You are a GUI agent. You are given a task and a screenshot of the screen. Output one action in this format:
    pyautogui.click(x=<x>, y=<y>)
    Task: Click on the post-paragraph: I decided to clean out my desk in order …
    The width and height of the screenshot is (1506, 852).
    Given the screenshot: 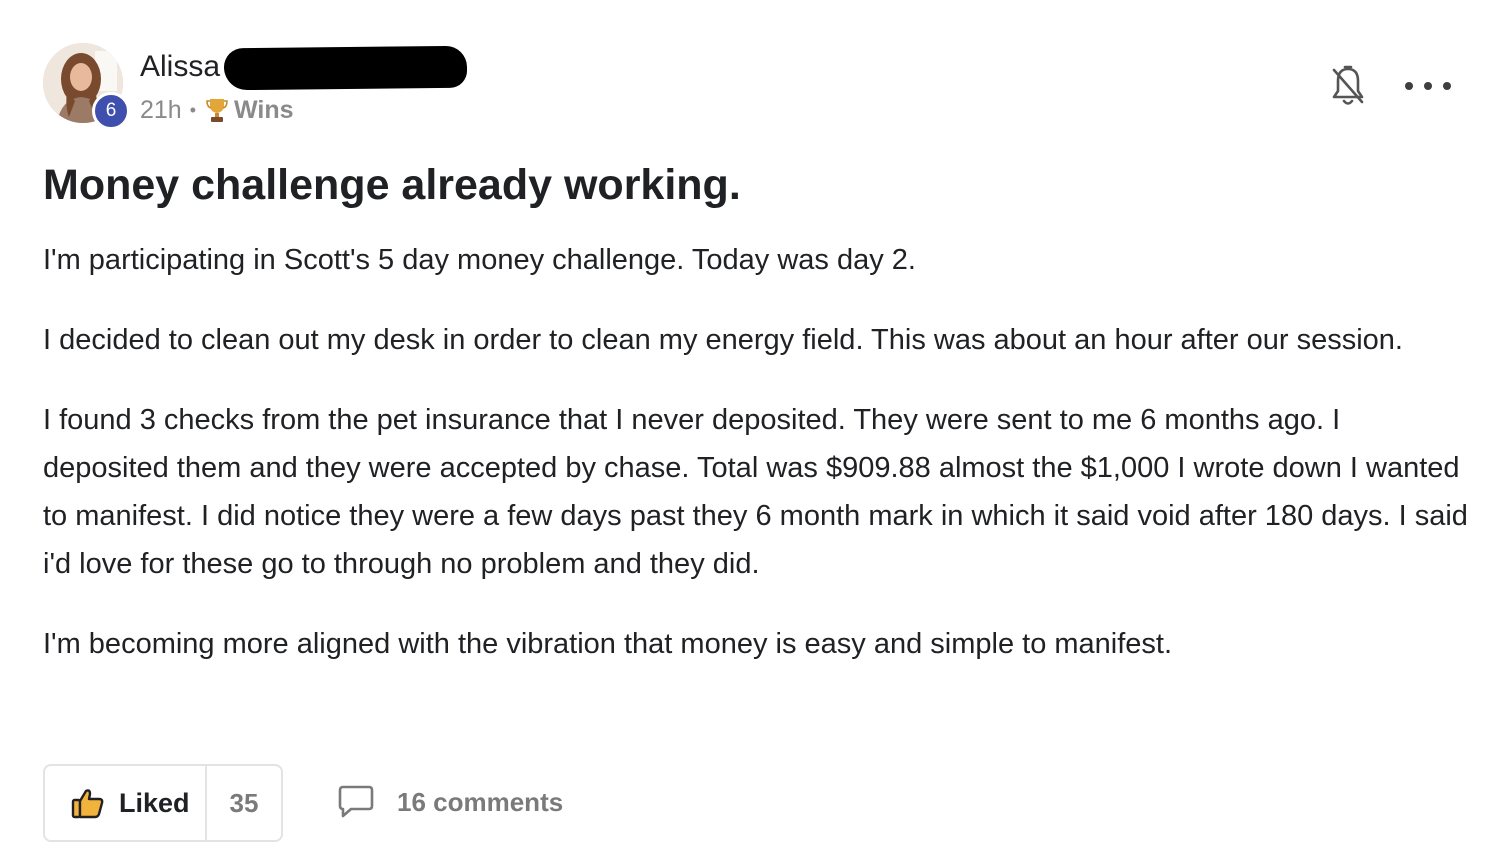 What is the action you would take?
    pyautogui.click(x=723, y=340)
    